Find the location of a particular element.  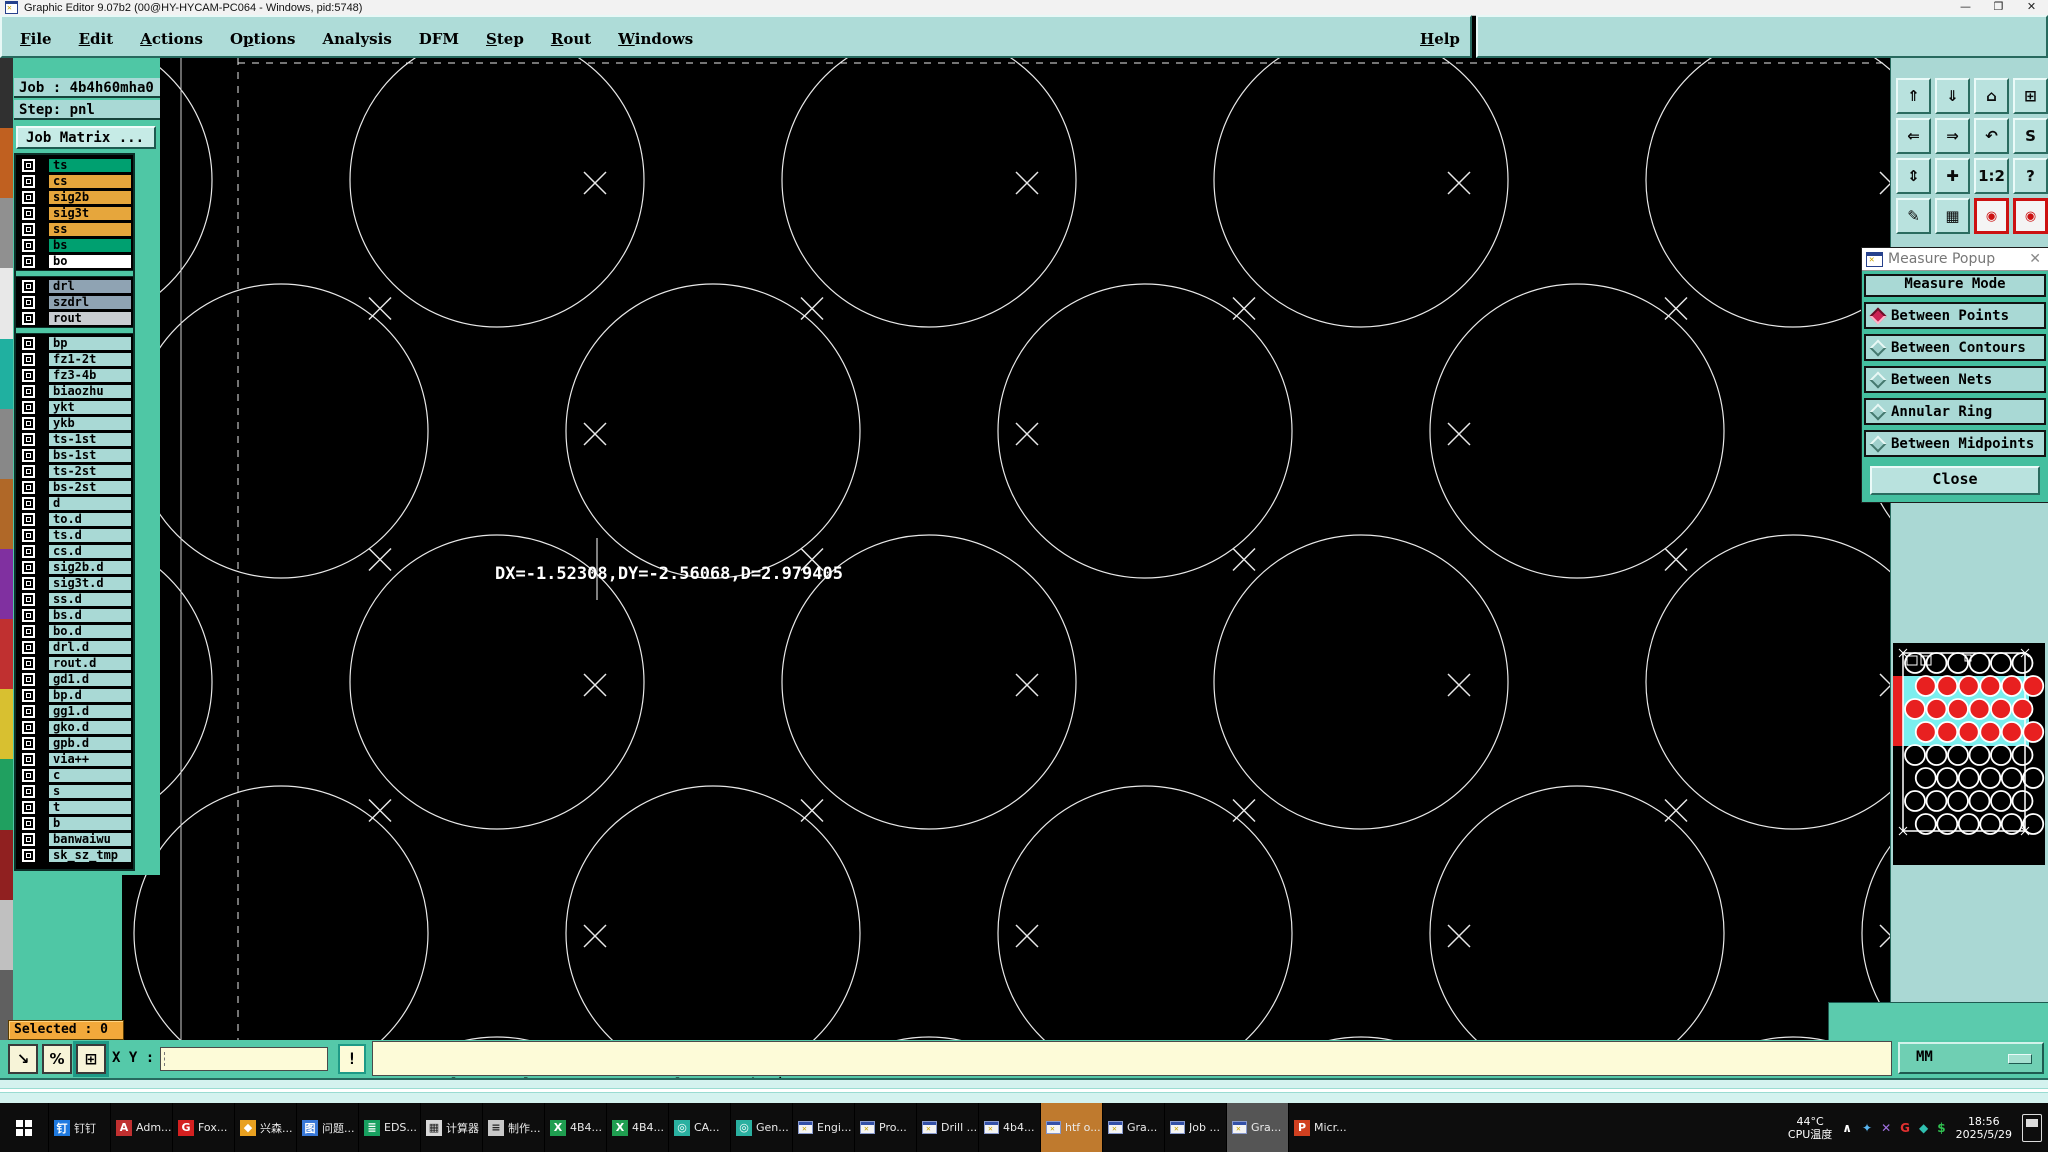

layer-name: ykt is located at coordinates (90, 407).